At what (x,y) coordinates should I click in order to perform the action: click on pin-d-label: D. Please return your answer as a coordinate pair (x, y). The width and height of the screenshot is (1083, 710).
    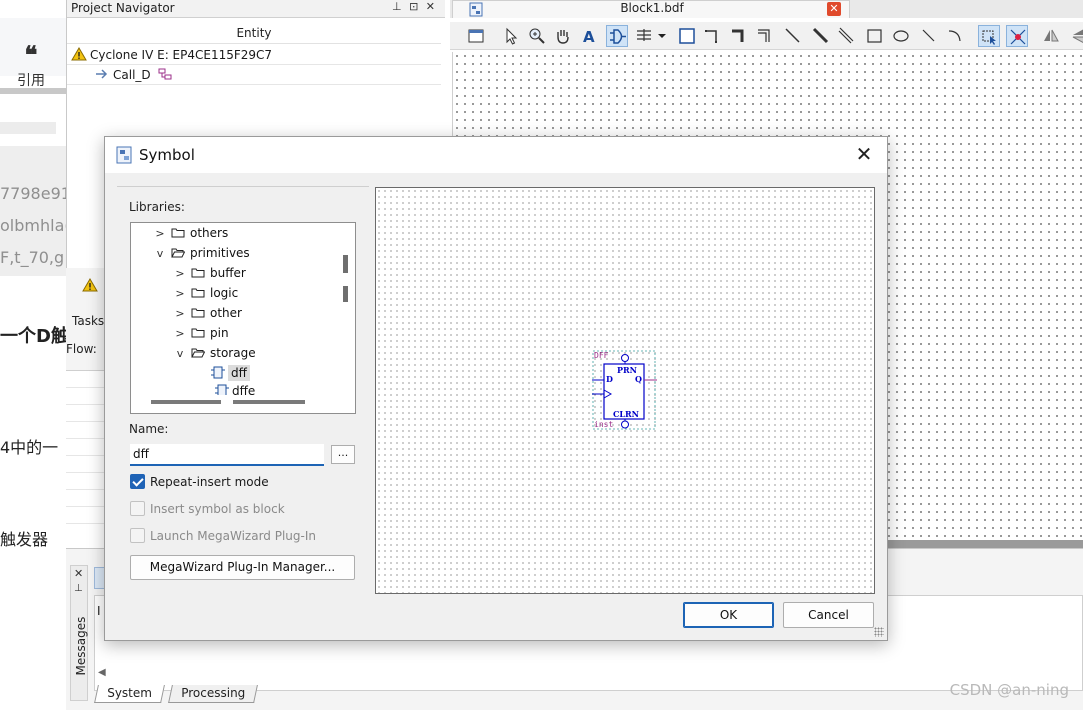
    Looking at the image, I should click on (609, 379).